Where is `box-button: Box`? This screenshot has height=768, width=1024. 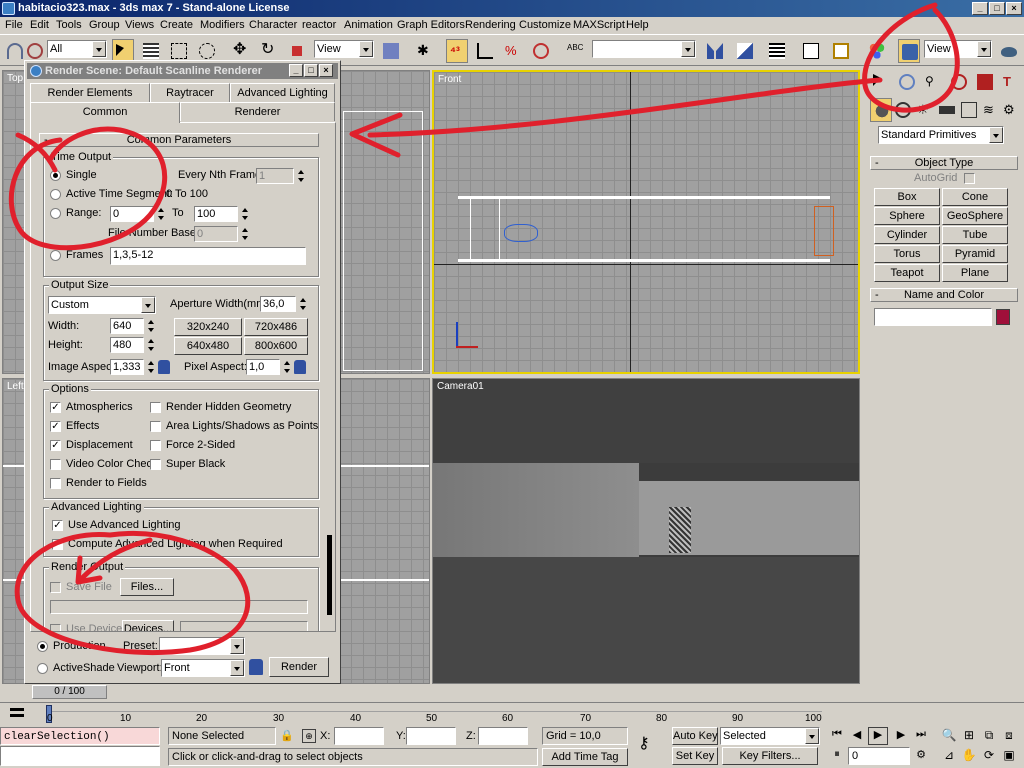 box-button: Box is located at coordinates (907, 197).